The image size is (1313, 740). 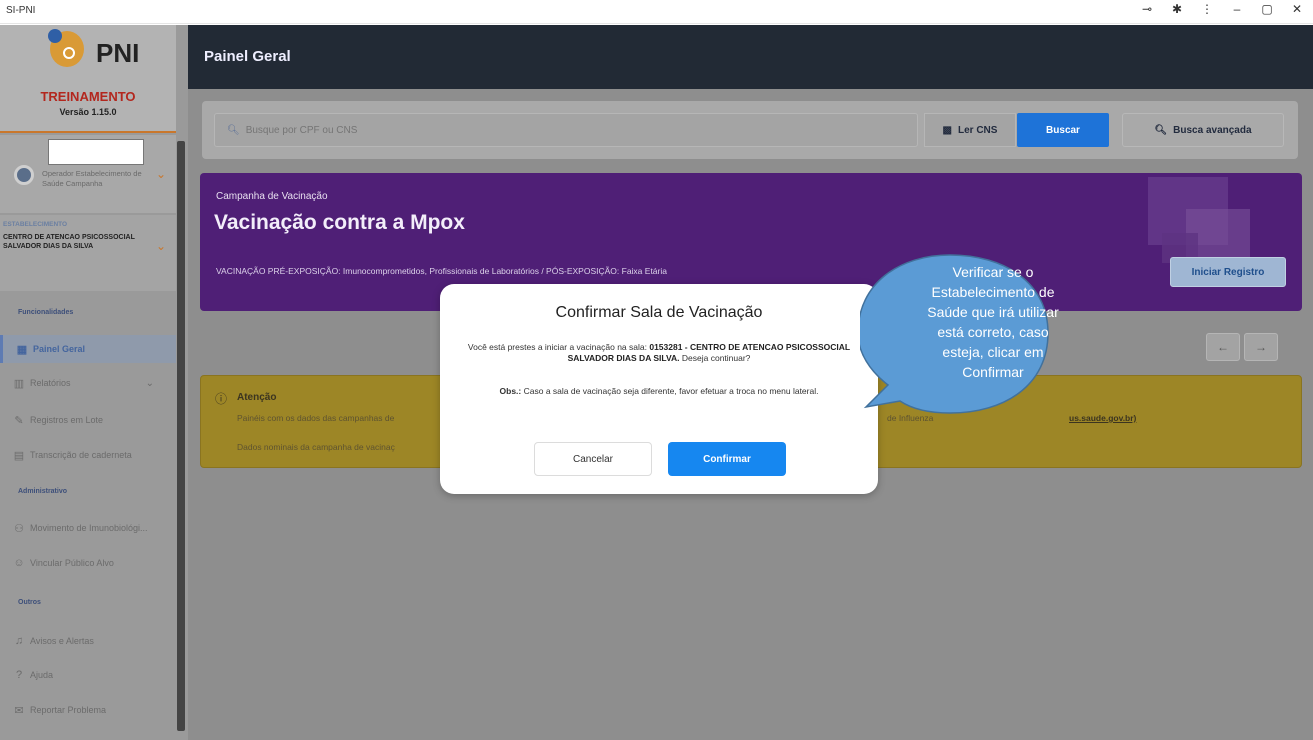 I want to click on dialog-title: Confirmar Sala de Vacinação, so click(x=659, y=312).